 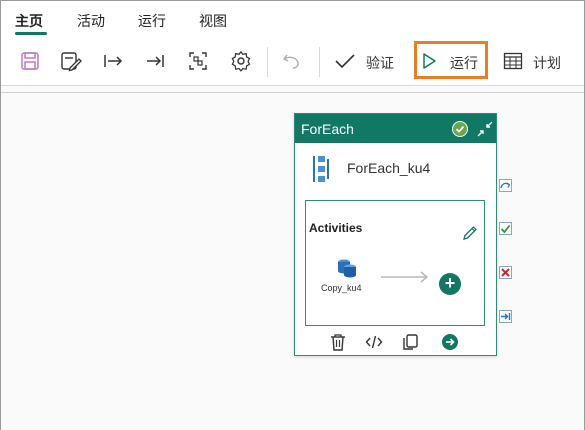 I want to click on play-icon, so click(x=429, y=61).